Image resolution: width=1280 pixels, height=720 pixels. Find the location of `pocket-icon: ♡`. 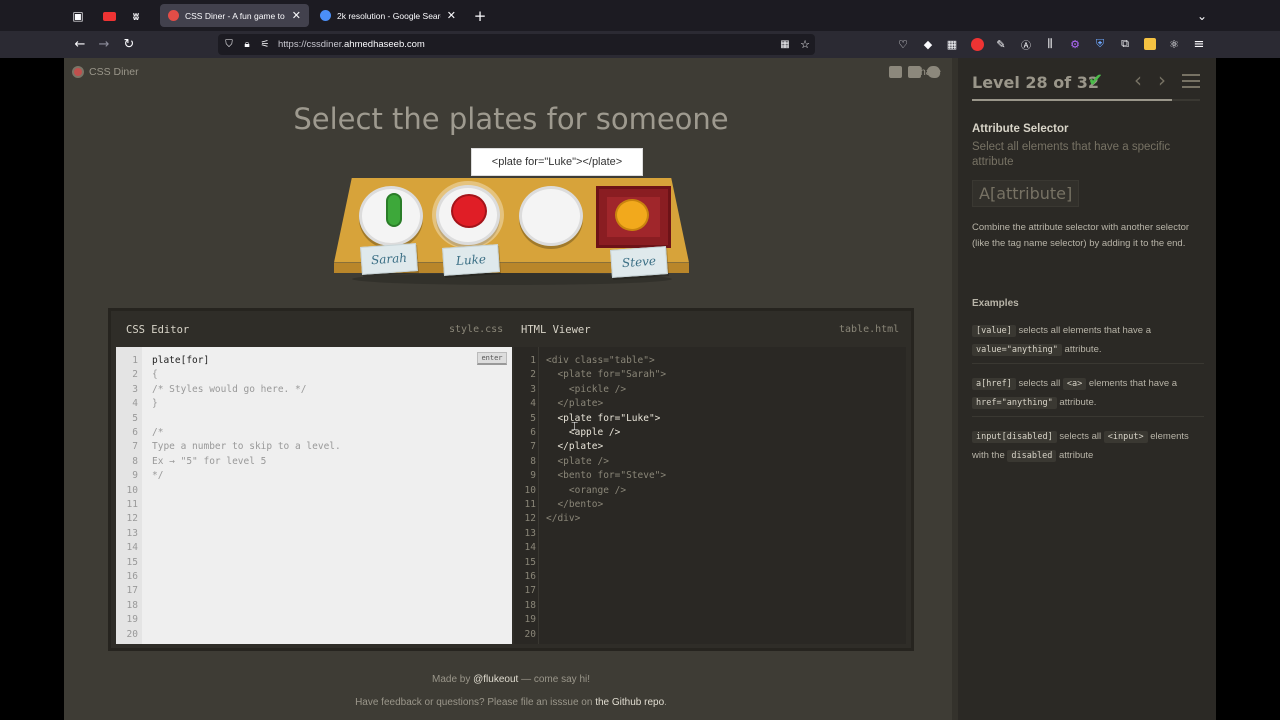

pocket-icon: ♡ is located at coordinates (903, 44).